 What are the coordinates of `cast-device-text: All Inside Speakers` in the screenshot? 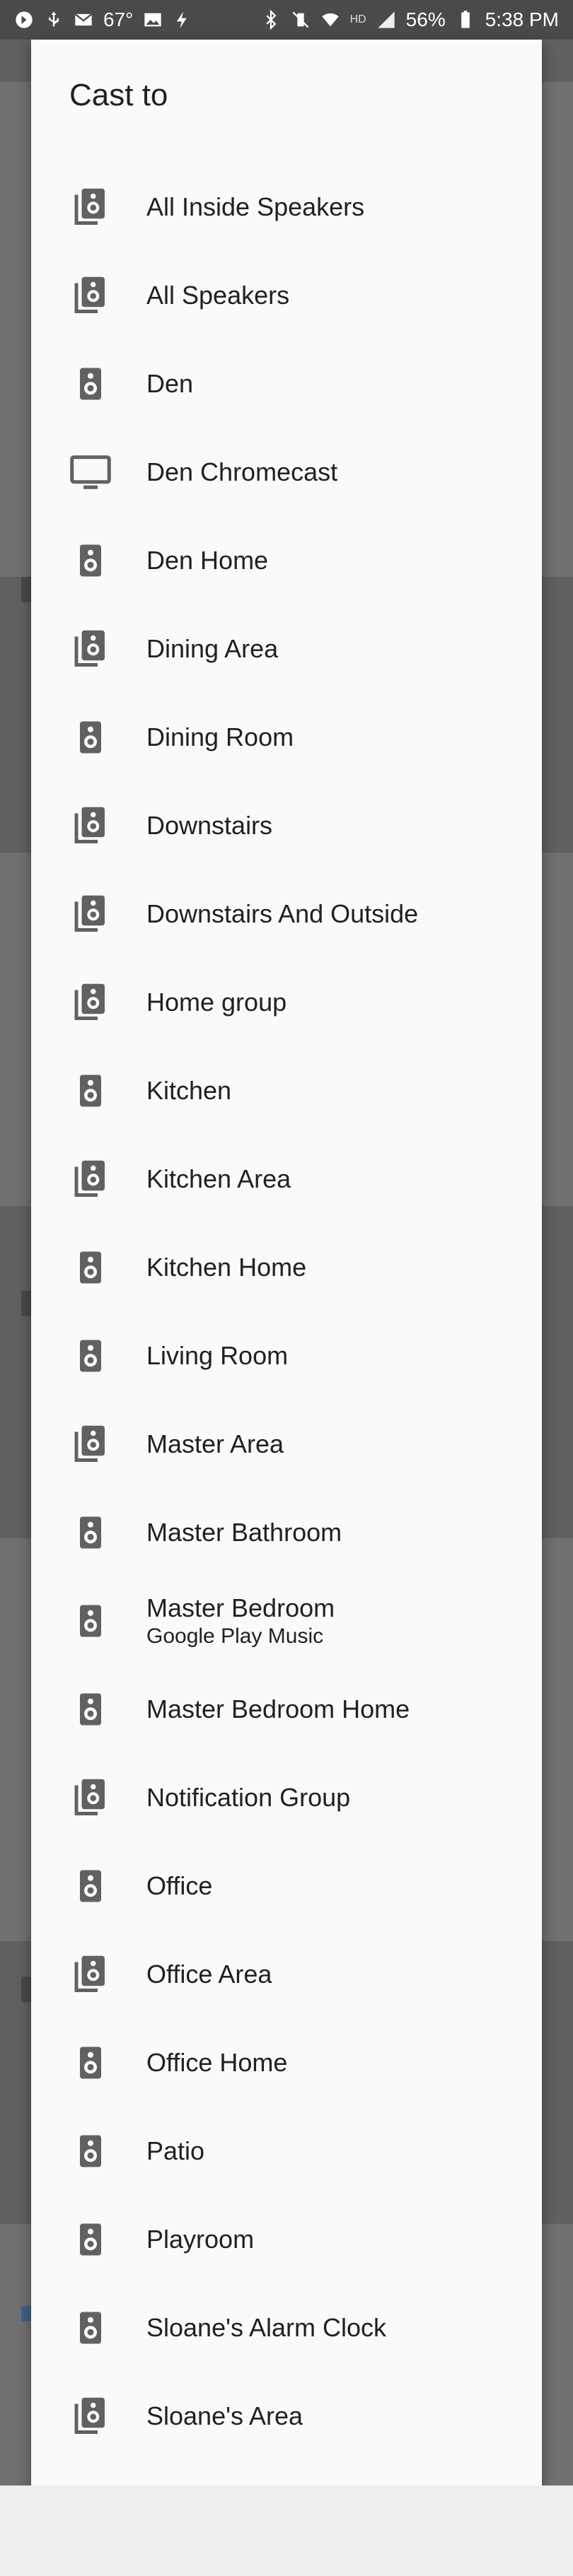 It's located at (255, 208).